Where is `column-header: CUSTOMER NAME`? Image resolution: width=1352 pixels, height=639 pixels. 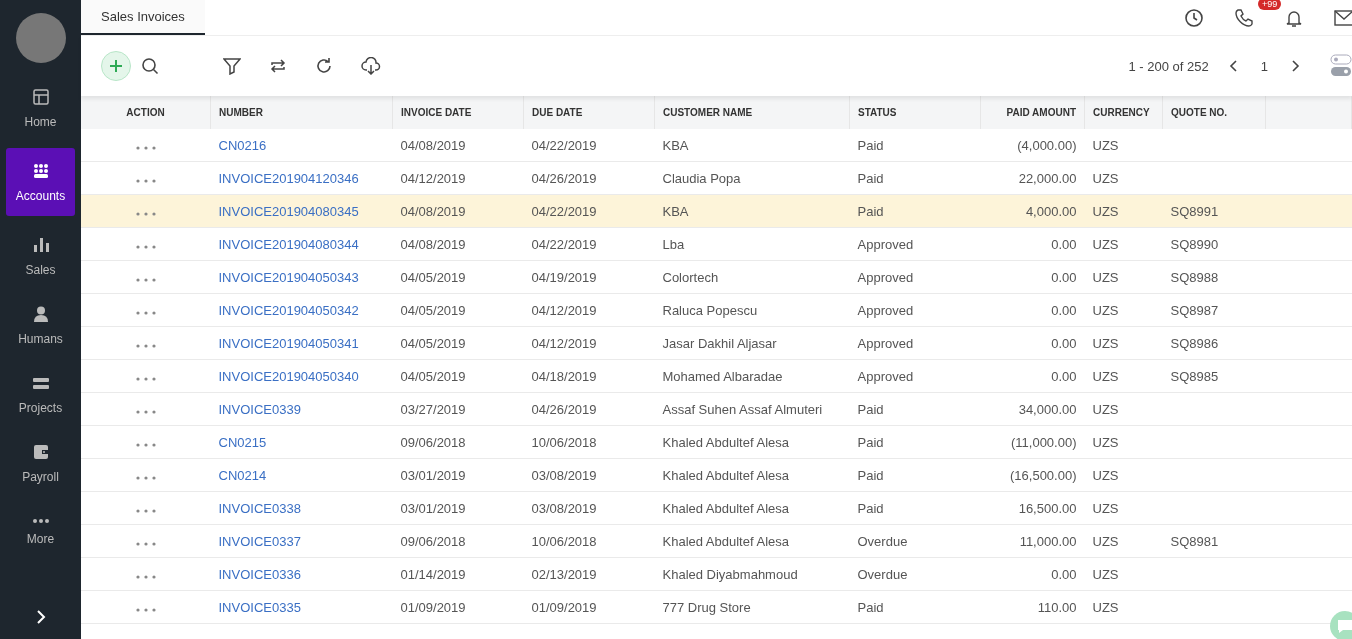
column-header: CUSTOMER NAME is located at coordinates (708, 112).